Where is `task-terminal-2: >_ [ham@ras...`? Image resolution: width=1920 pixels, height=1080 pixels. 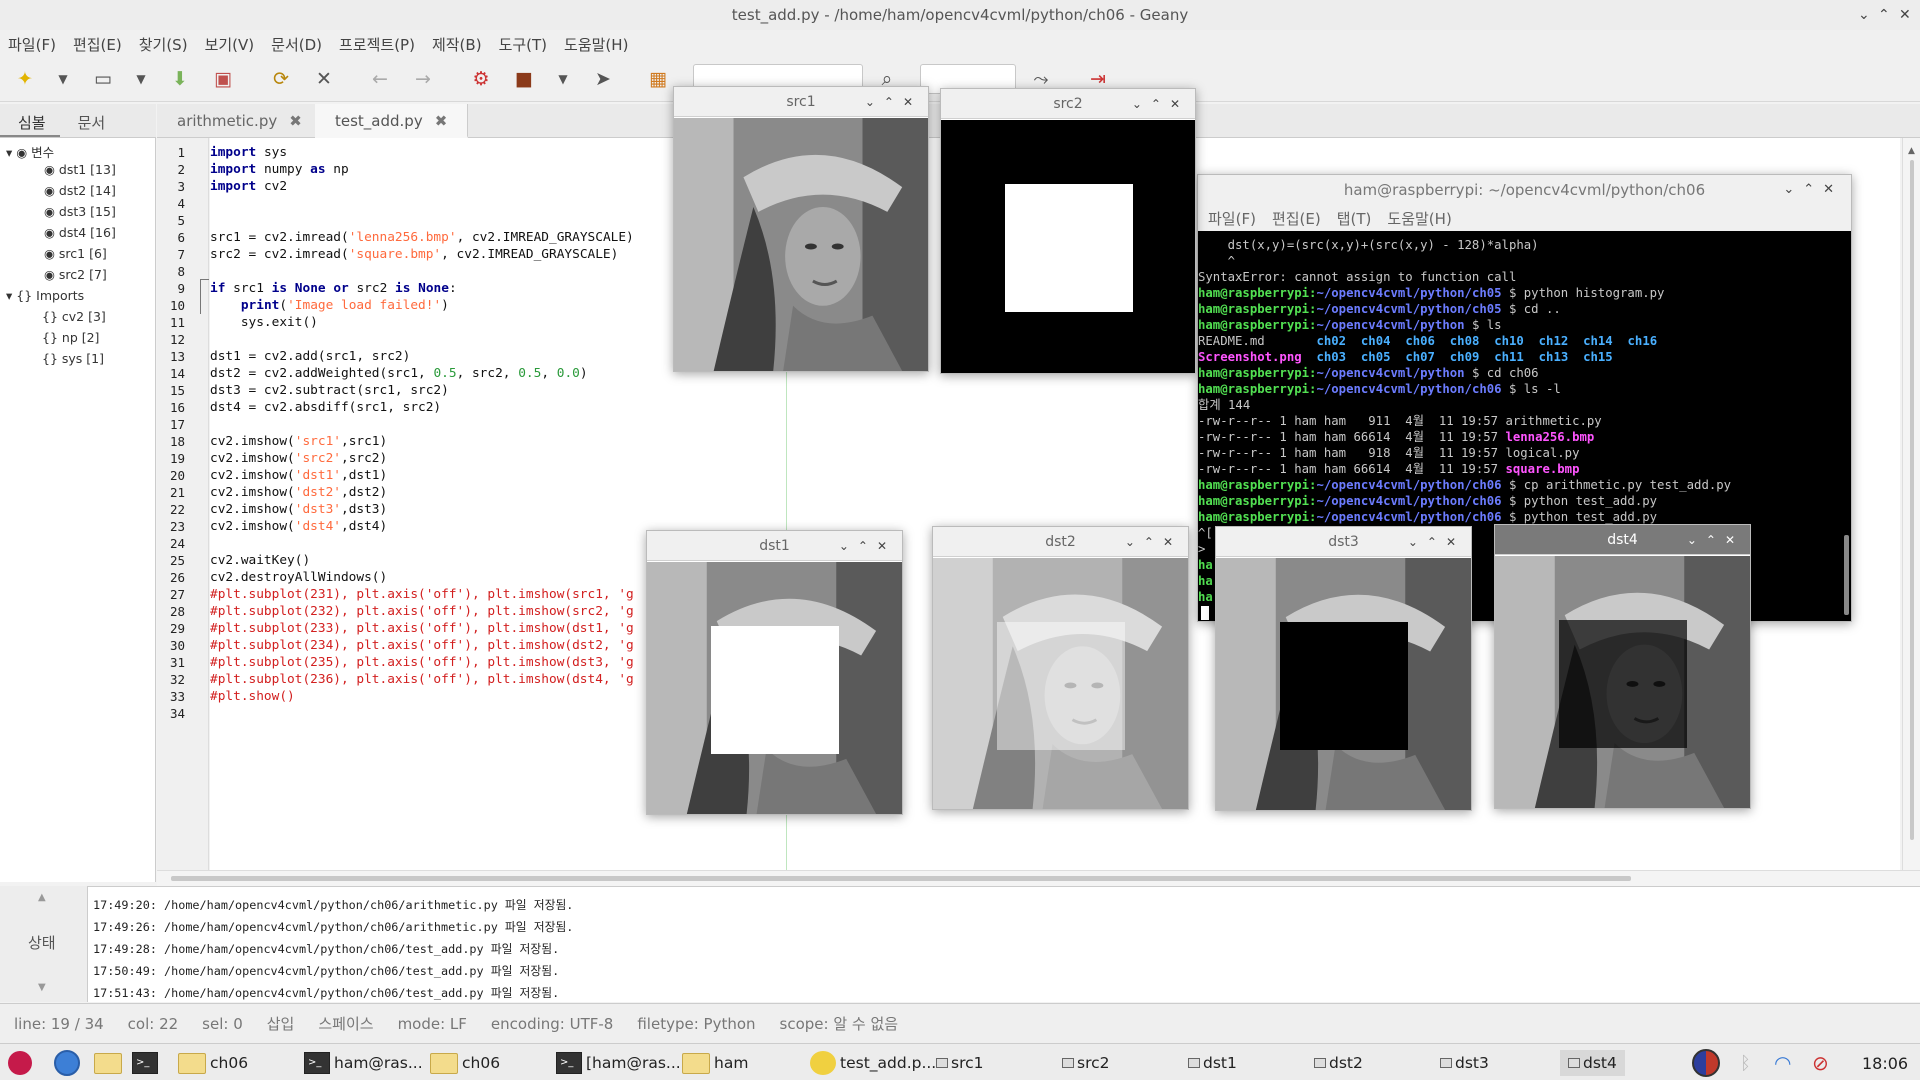
task-terminal-2: >_ [ham@ras... is located at coordinates (618, 1063).